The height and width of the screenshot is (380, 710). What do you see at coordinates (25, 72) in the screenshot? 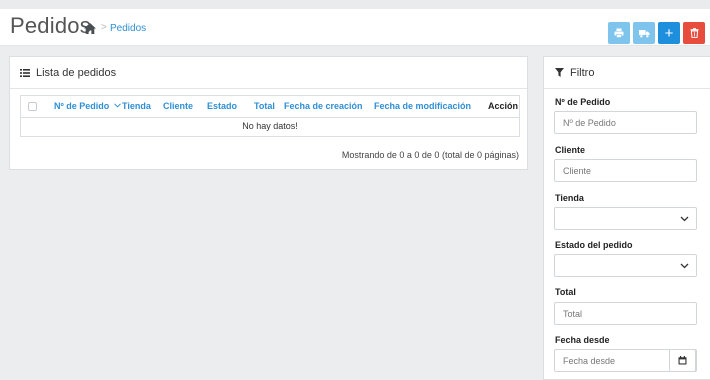
I see `list-icon` at bounding box center [25, 72].